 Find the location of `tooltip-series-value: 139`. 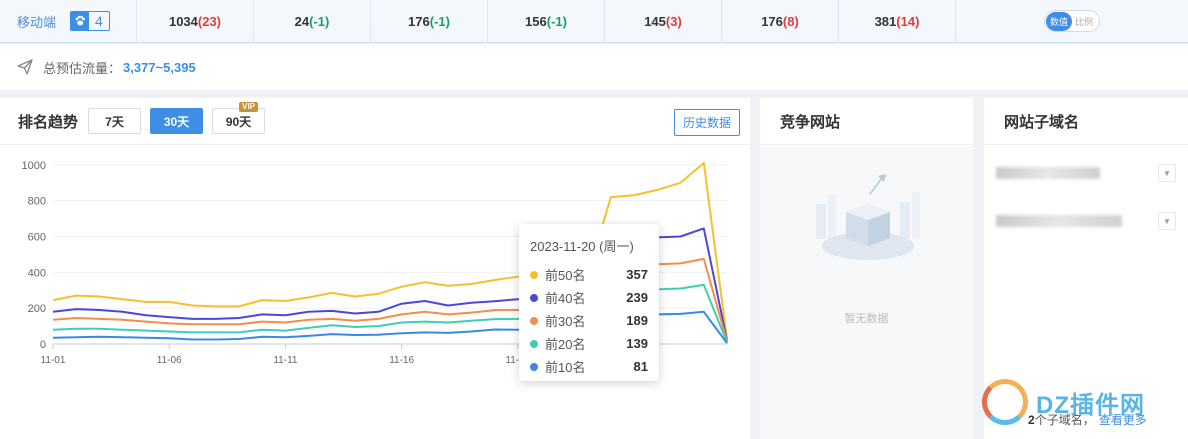

tooltip-series-value: 139 is located at coordinates (637, 343).